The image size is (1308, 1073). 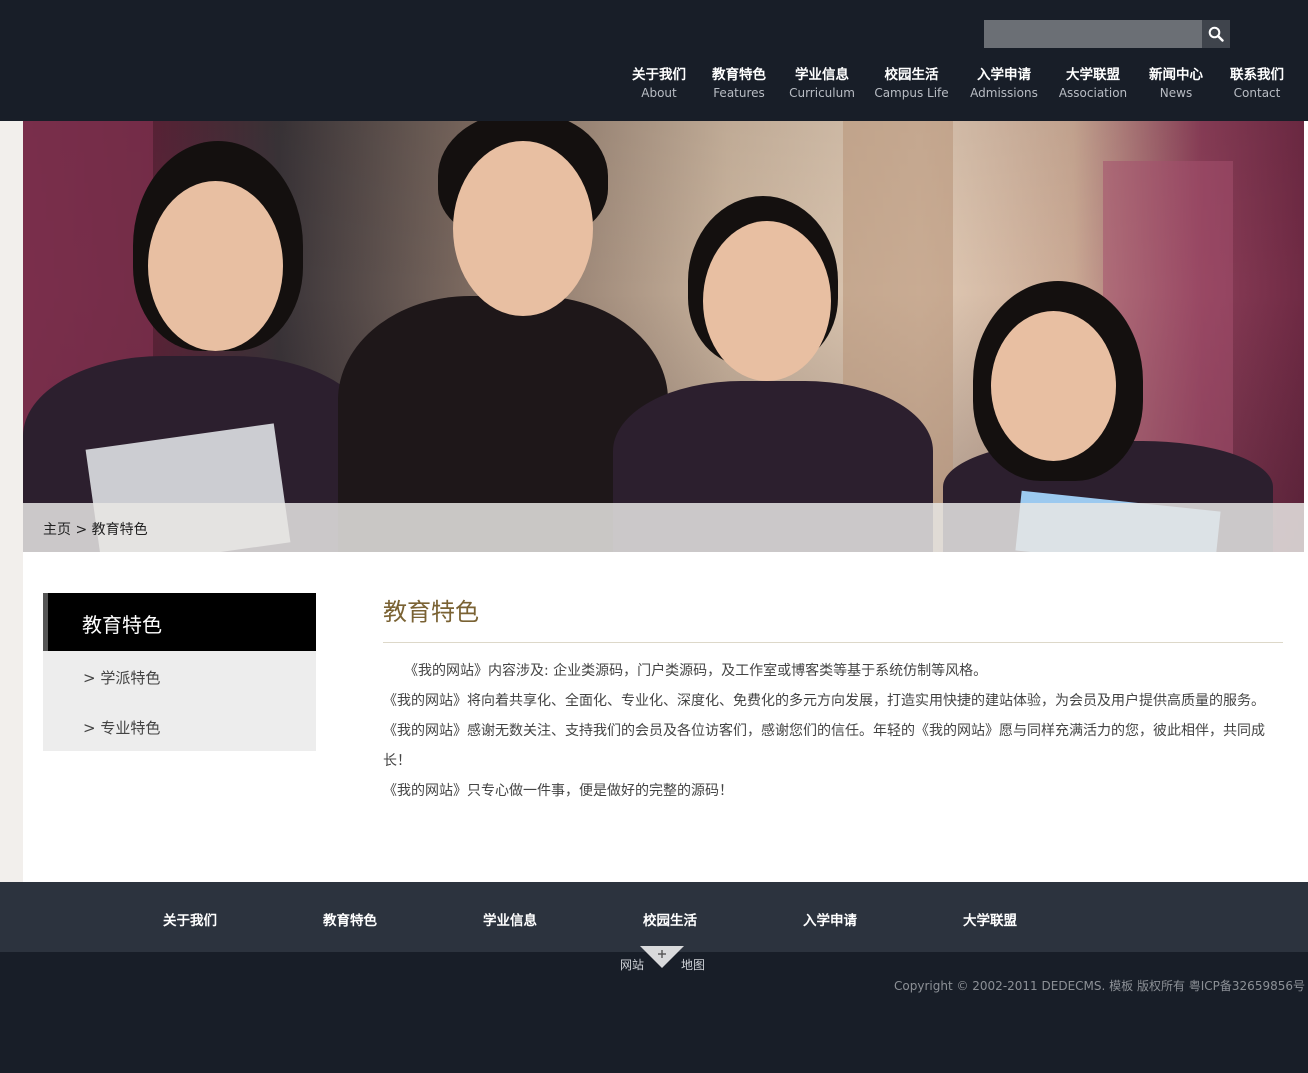 What do you see at coordinates (1004, 75) in the screenshot?
I see `nav-label-zh: 入学申请` at bounding box center [1004, 75].